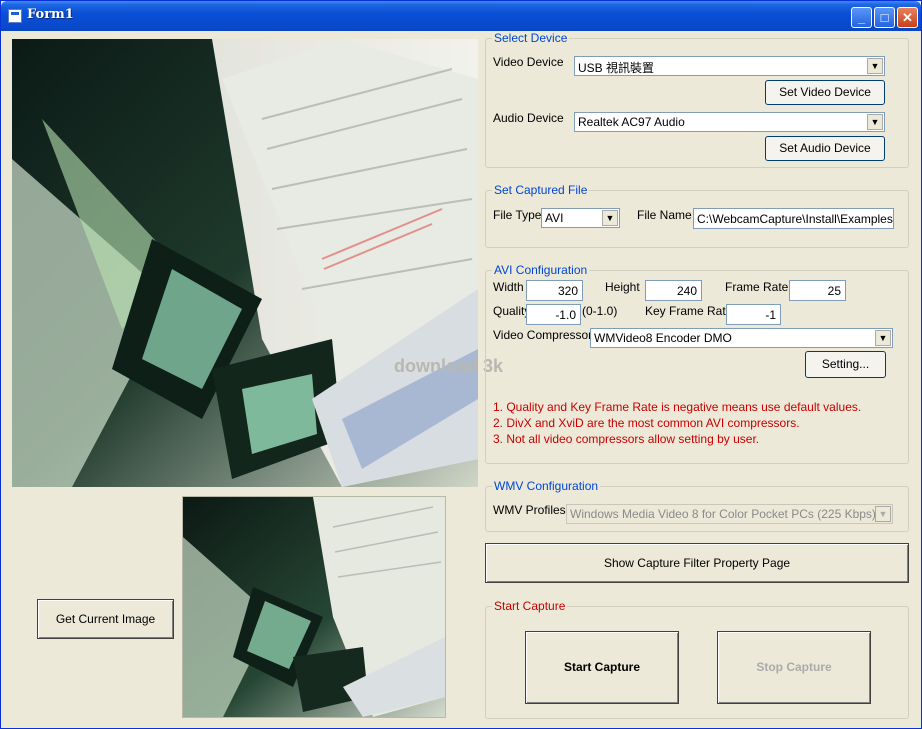 The height and width of the screenshot is (729, 922). What do you see at coordinates (602, 667) in the screenshot?
I see `start-capture-button: Start Capture` at bounding box center [602, 667].